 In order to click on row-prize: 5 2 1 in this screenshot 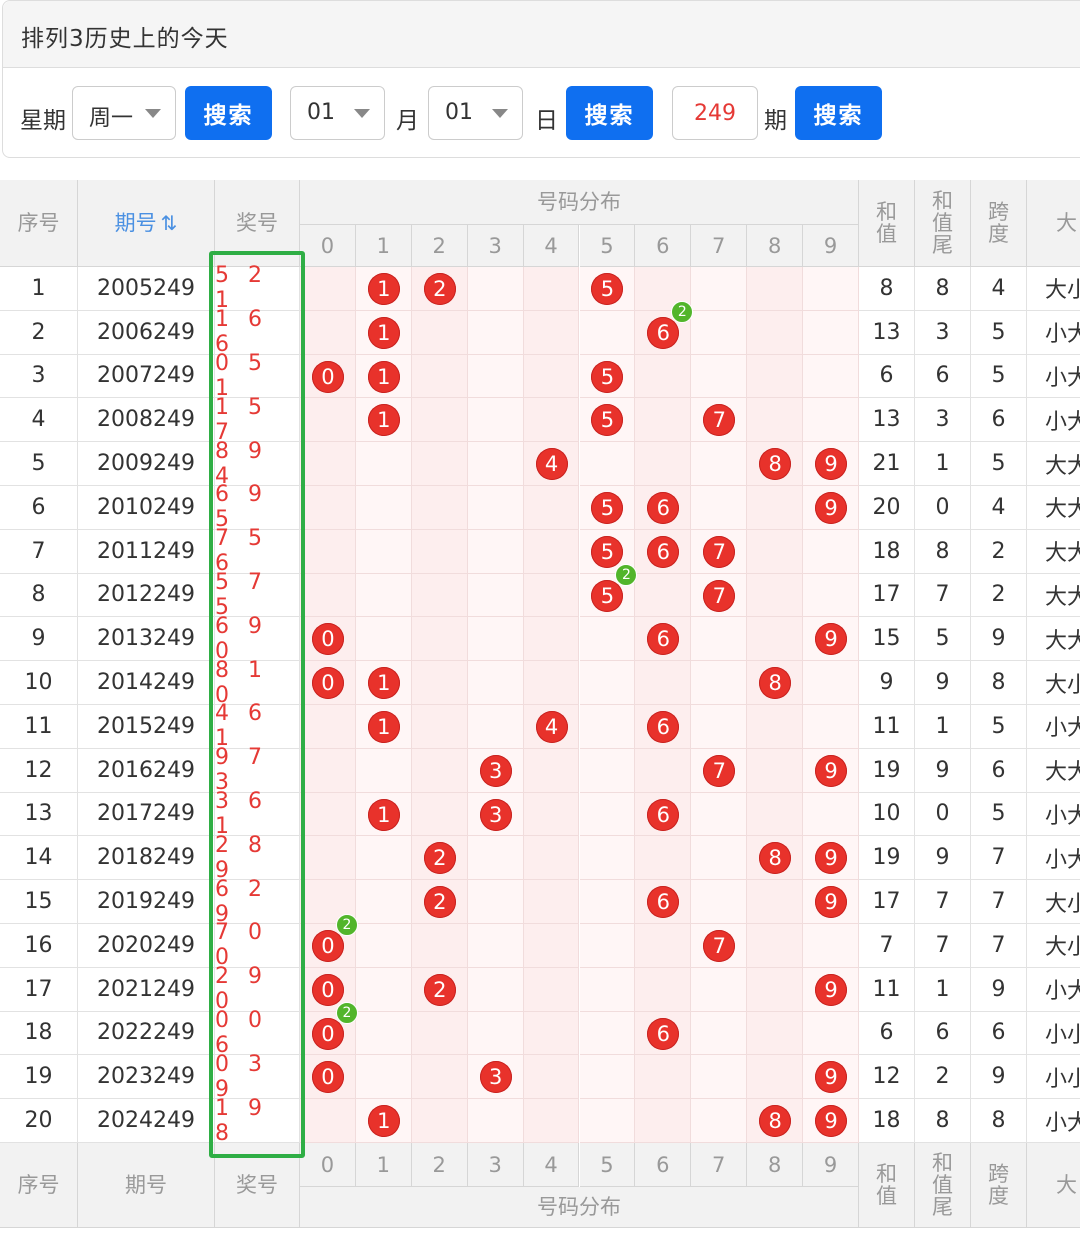, I will do `click(257, 288)`.